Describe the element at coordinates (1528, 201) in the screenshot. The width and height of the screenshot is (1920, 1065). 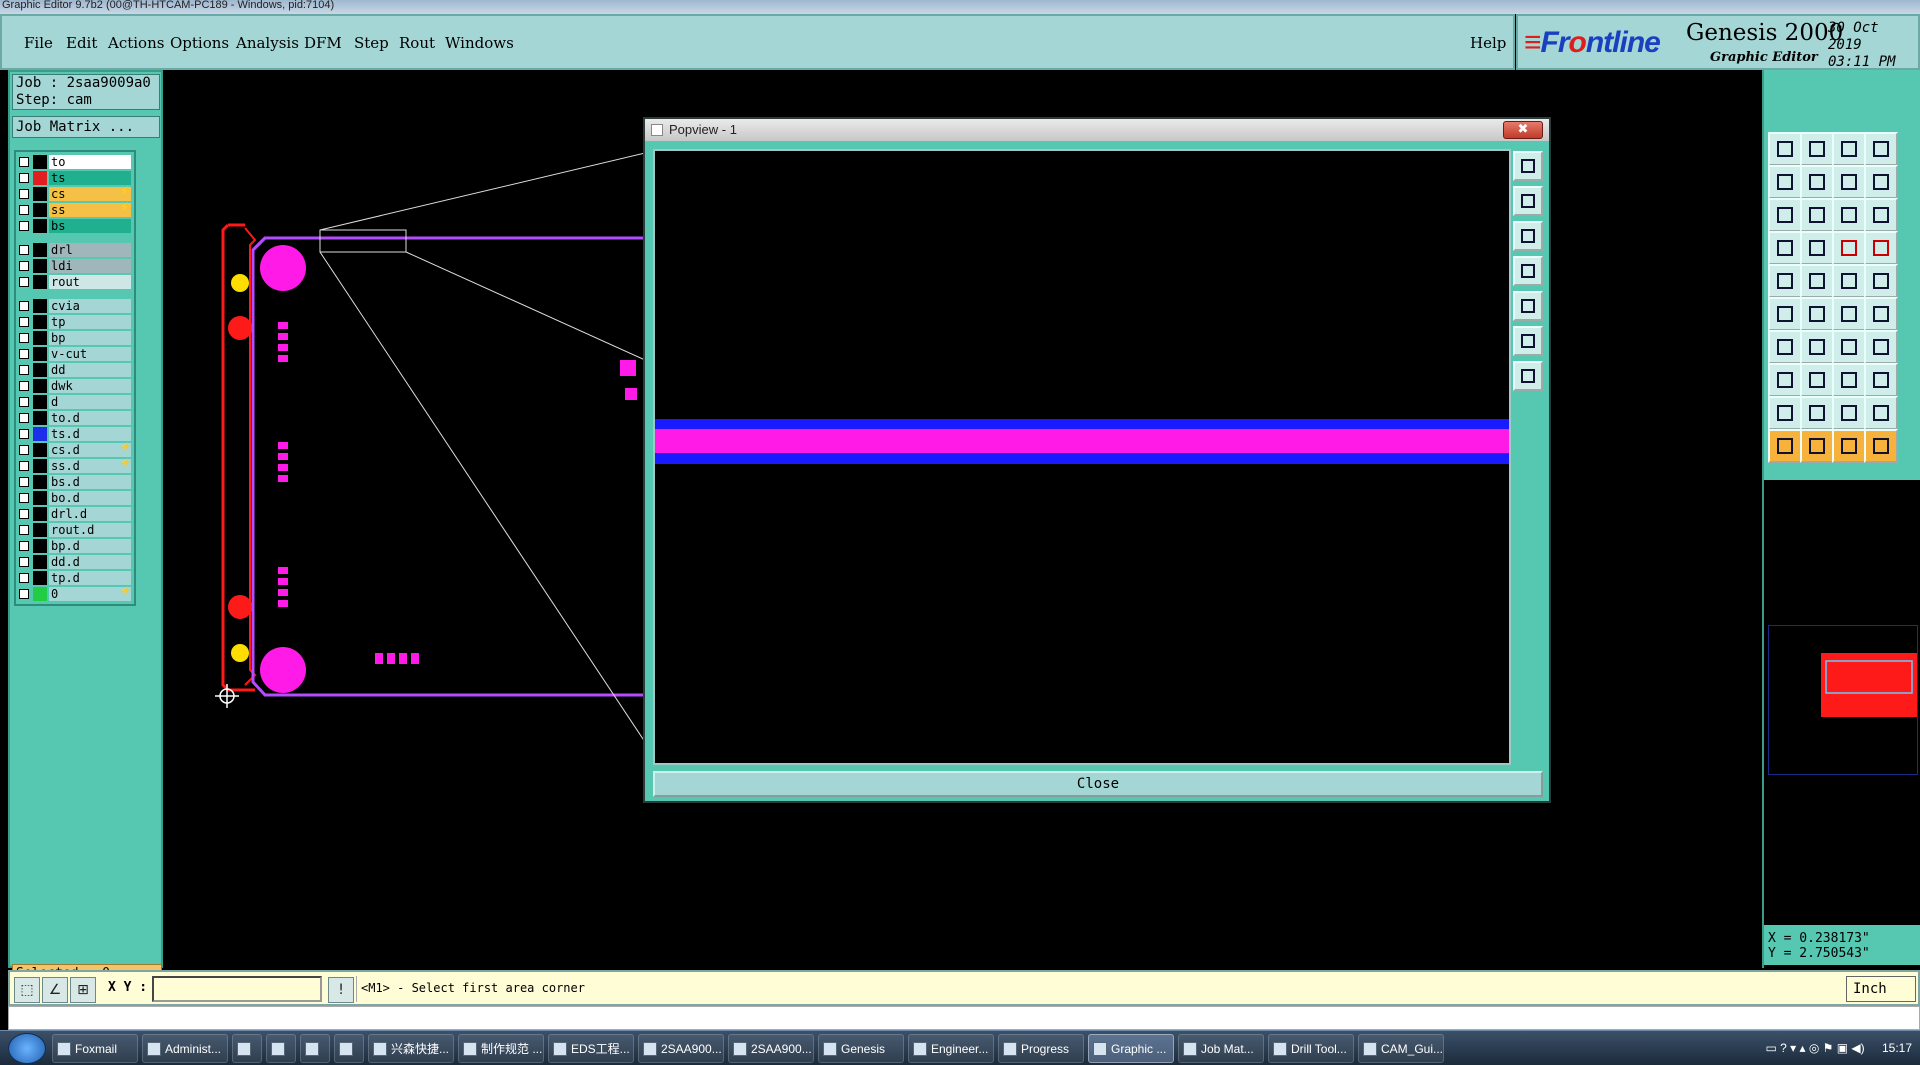
I see `zoom-out-tool` at that location.